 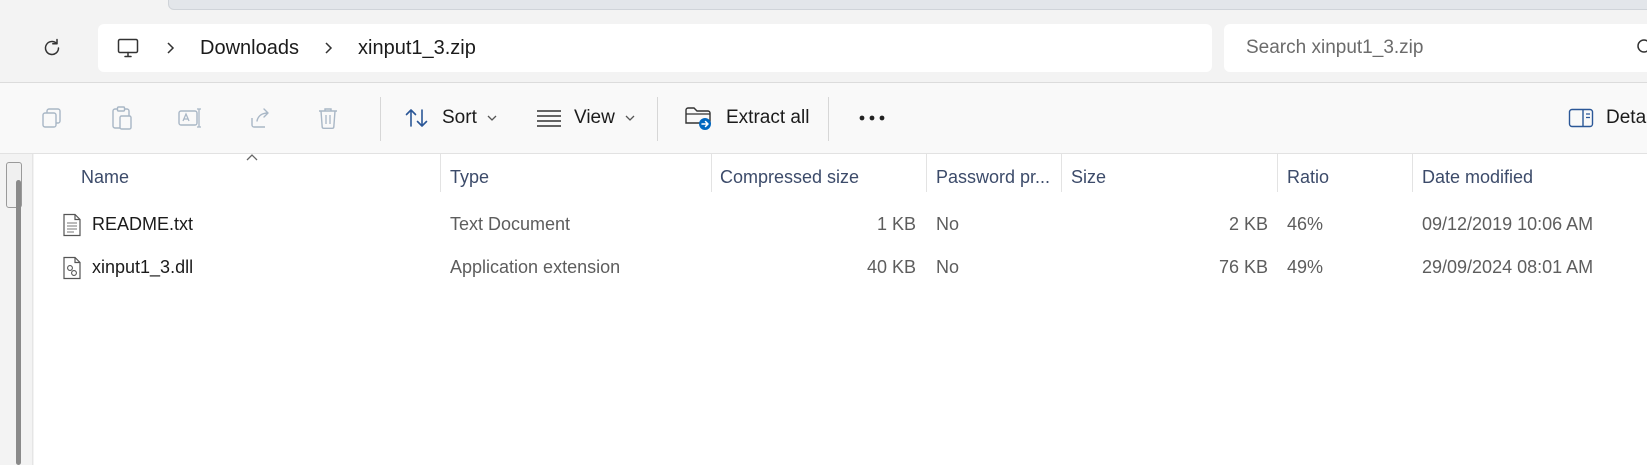 I want to click on view-button: View, so click(x=585, y=118).